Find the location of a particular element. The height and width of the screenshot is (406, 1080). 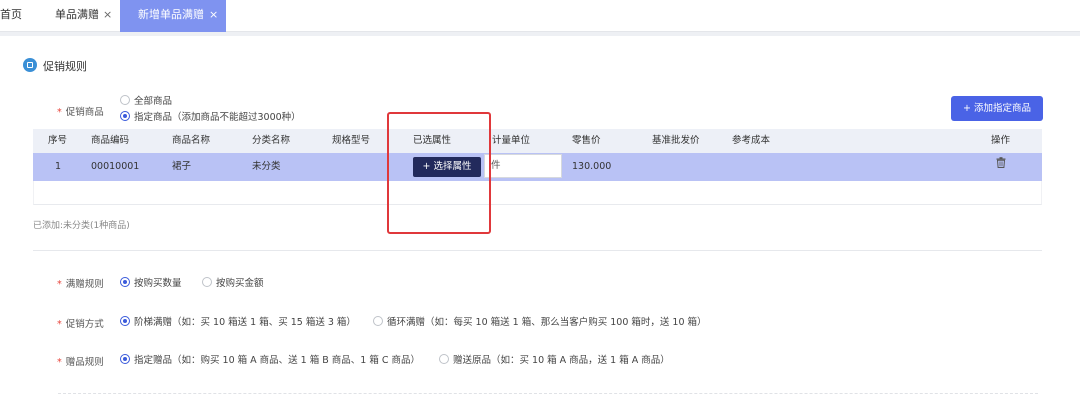

radio-original-gift: 赠送原品（如：买 10 箱 A 商品，送 1 箱 A 商品） is located at coordinates (554, 359).